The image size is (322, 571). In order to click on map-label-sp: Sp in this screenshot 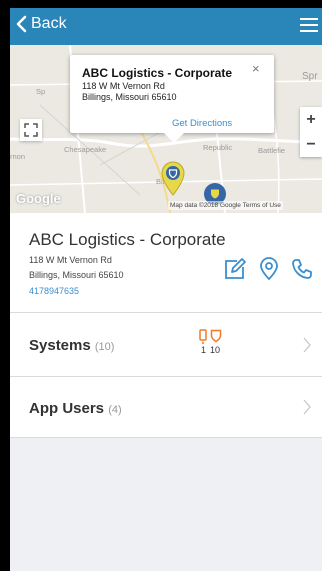, I will do `click(41, 91)`.